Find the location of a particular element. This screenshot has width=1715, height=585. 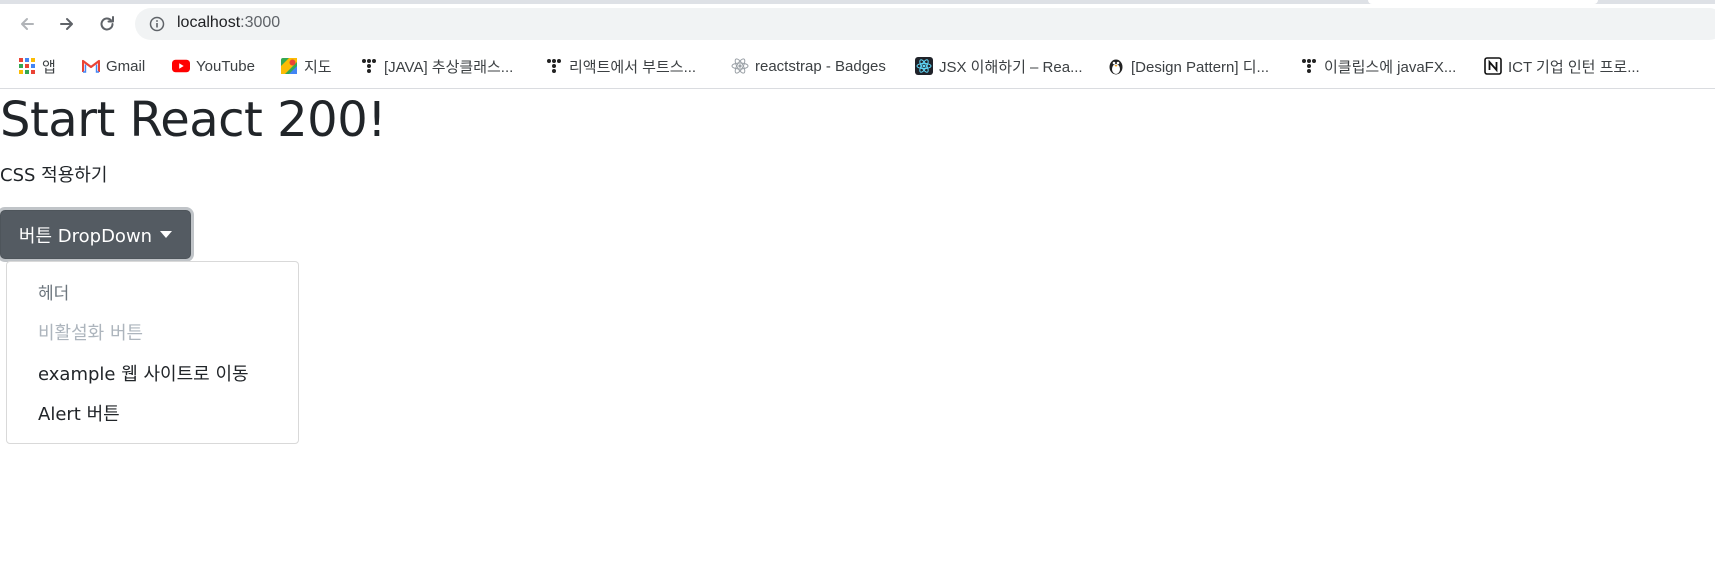

bookmark-apps: 앱 is located at coordinates (37, 66).